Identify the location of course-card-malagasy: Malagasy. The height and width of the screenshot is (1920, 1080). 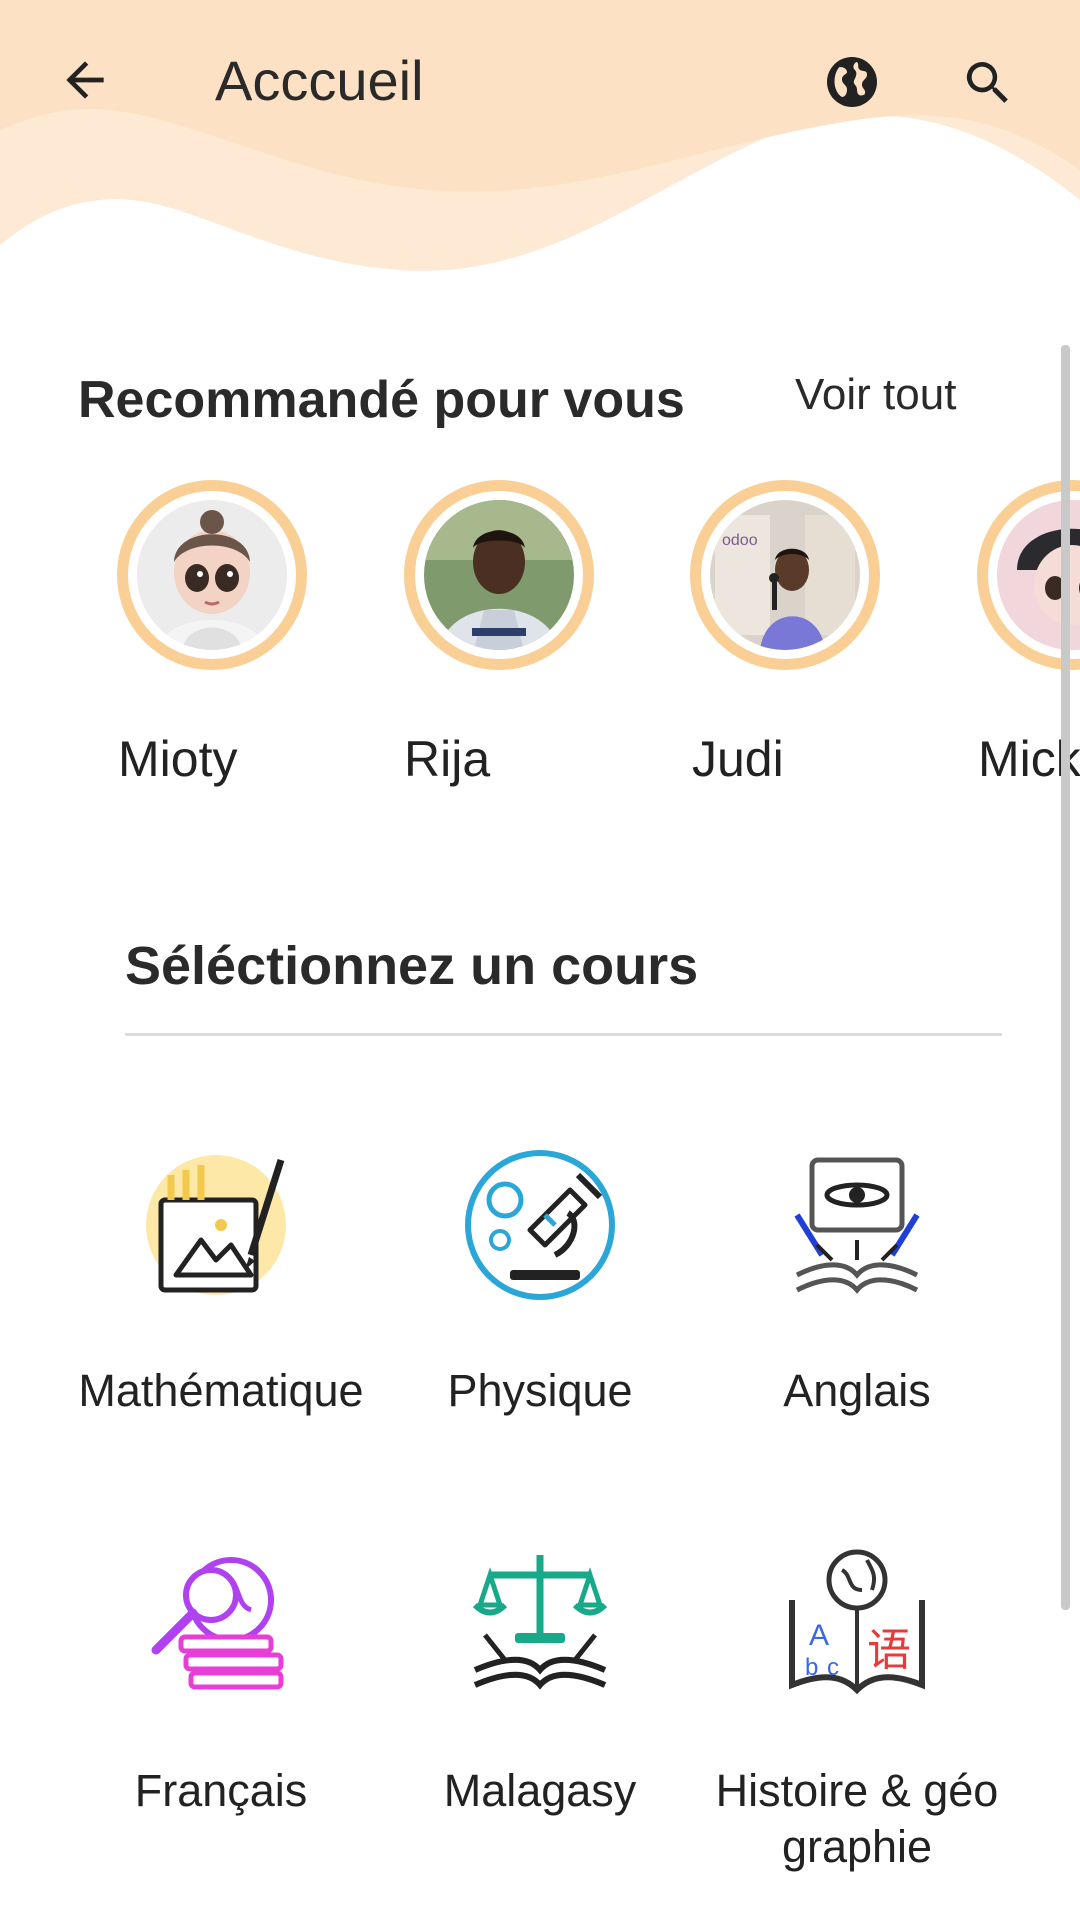
(540, 1682).